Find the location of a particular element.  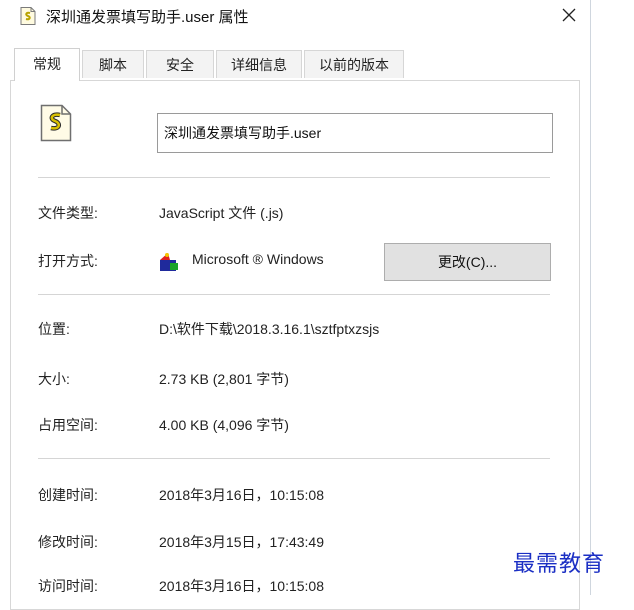

file-type-value: JavaScript 文件 (.js) is located at coordinates (221, 213).